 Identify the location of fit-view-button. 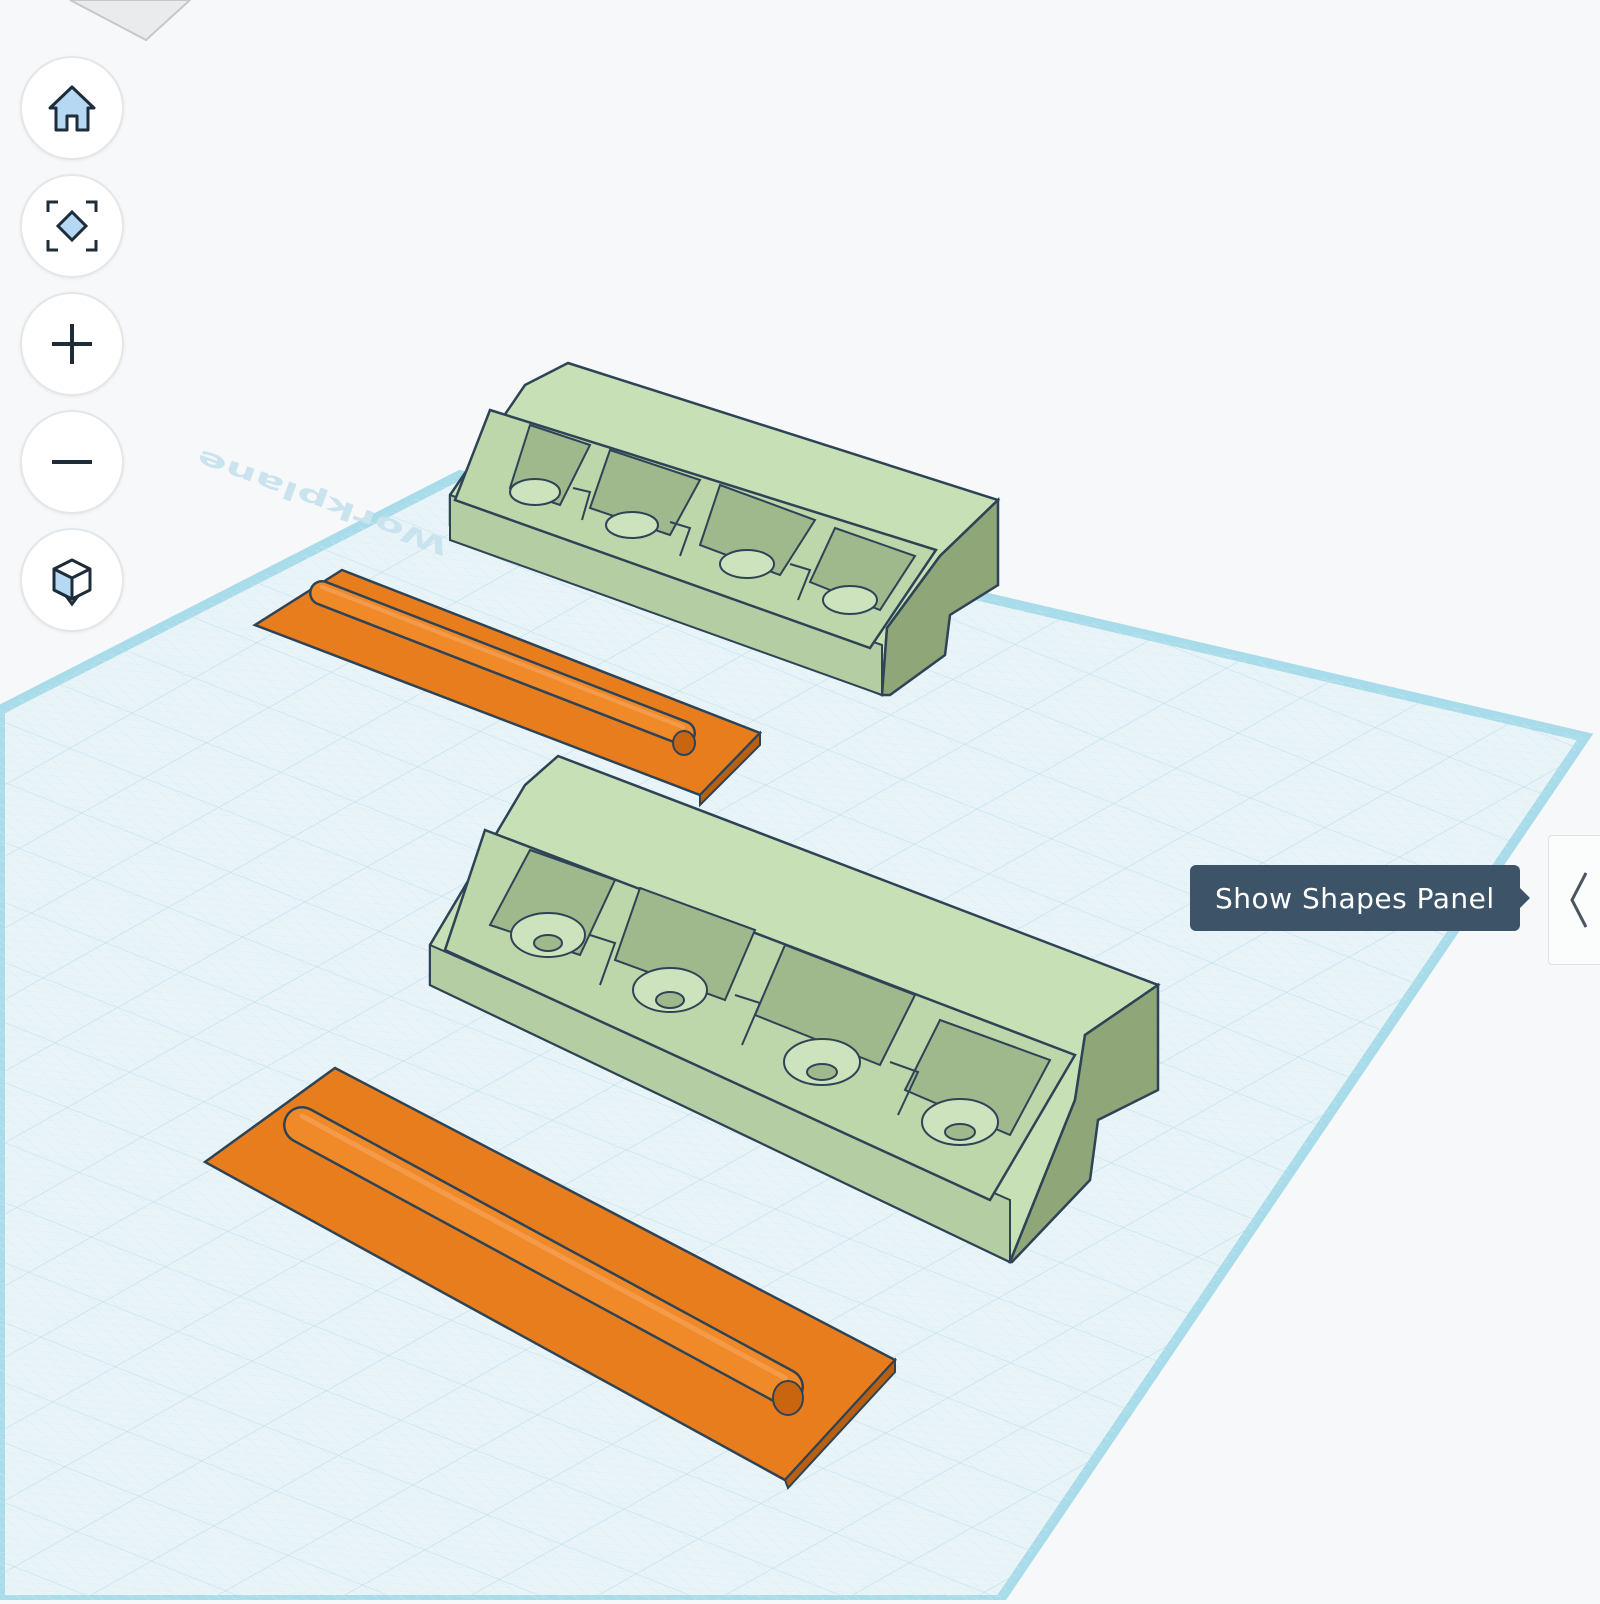
(72, 226).